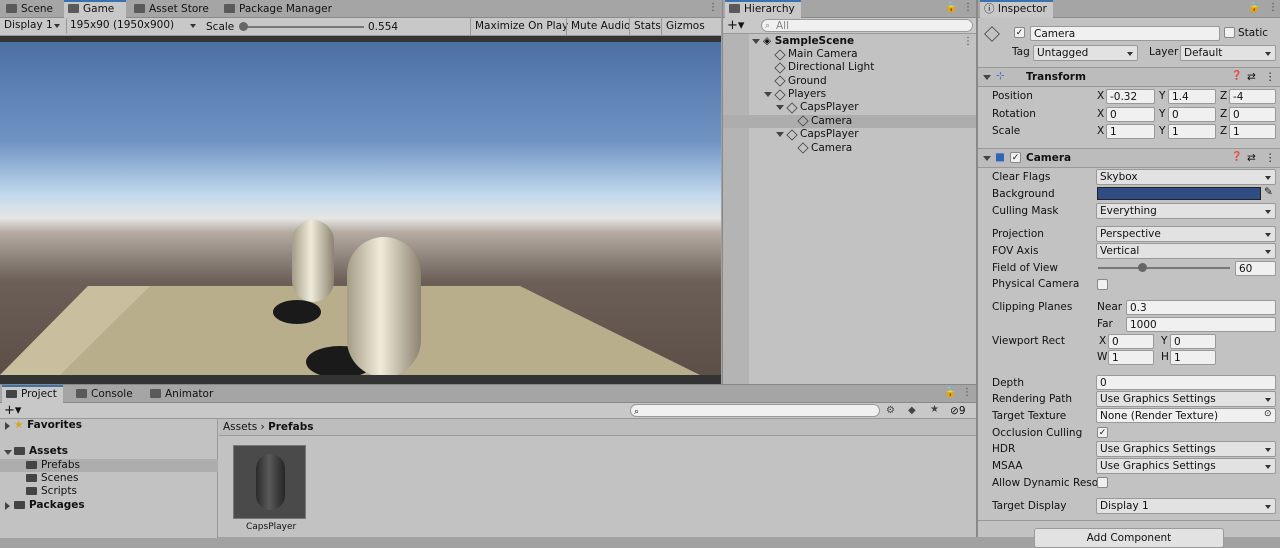  What do you see at coordinates (713, 7) in the screenshot?
I see `tab-menu-icon: ⋮` at bounding box center [713, 7].